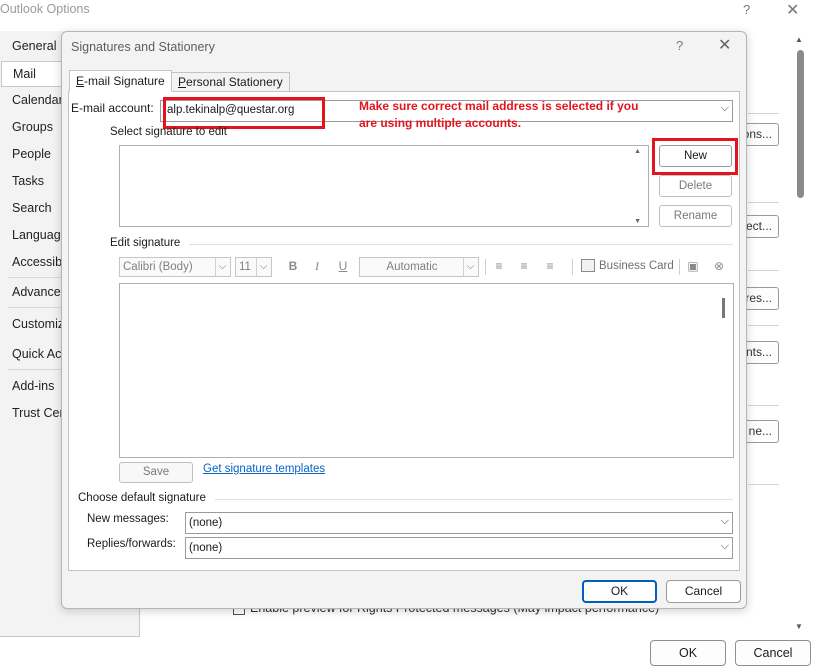 The width and height of the screenshot is (815, 668). What do you see at coordinates (45, 9) in the screenshot?
I see `window-title: Outlook Options` at bounding box center [45, 9].